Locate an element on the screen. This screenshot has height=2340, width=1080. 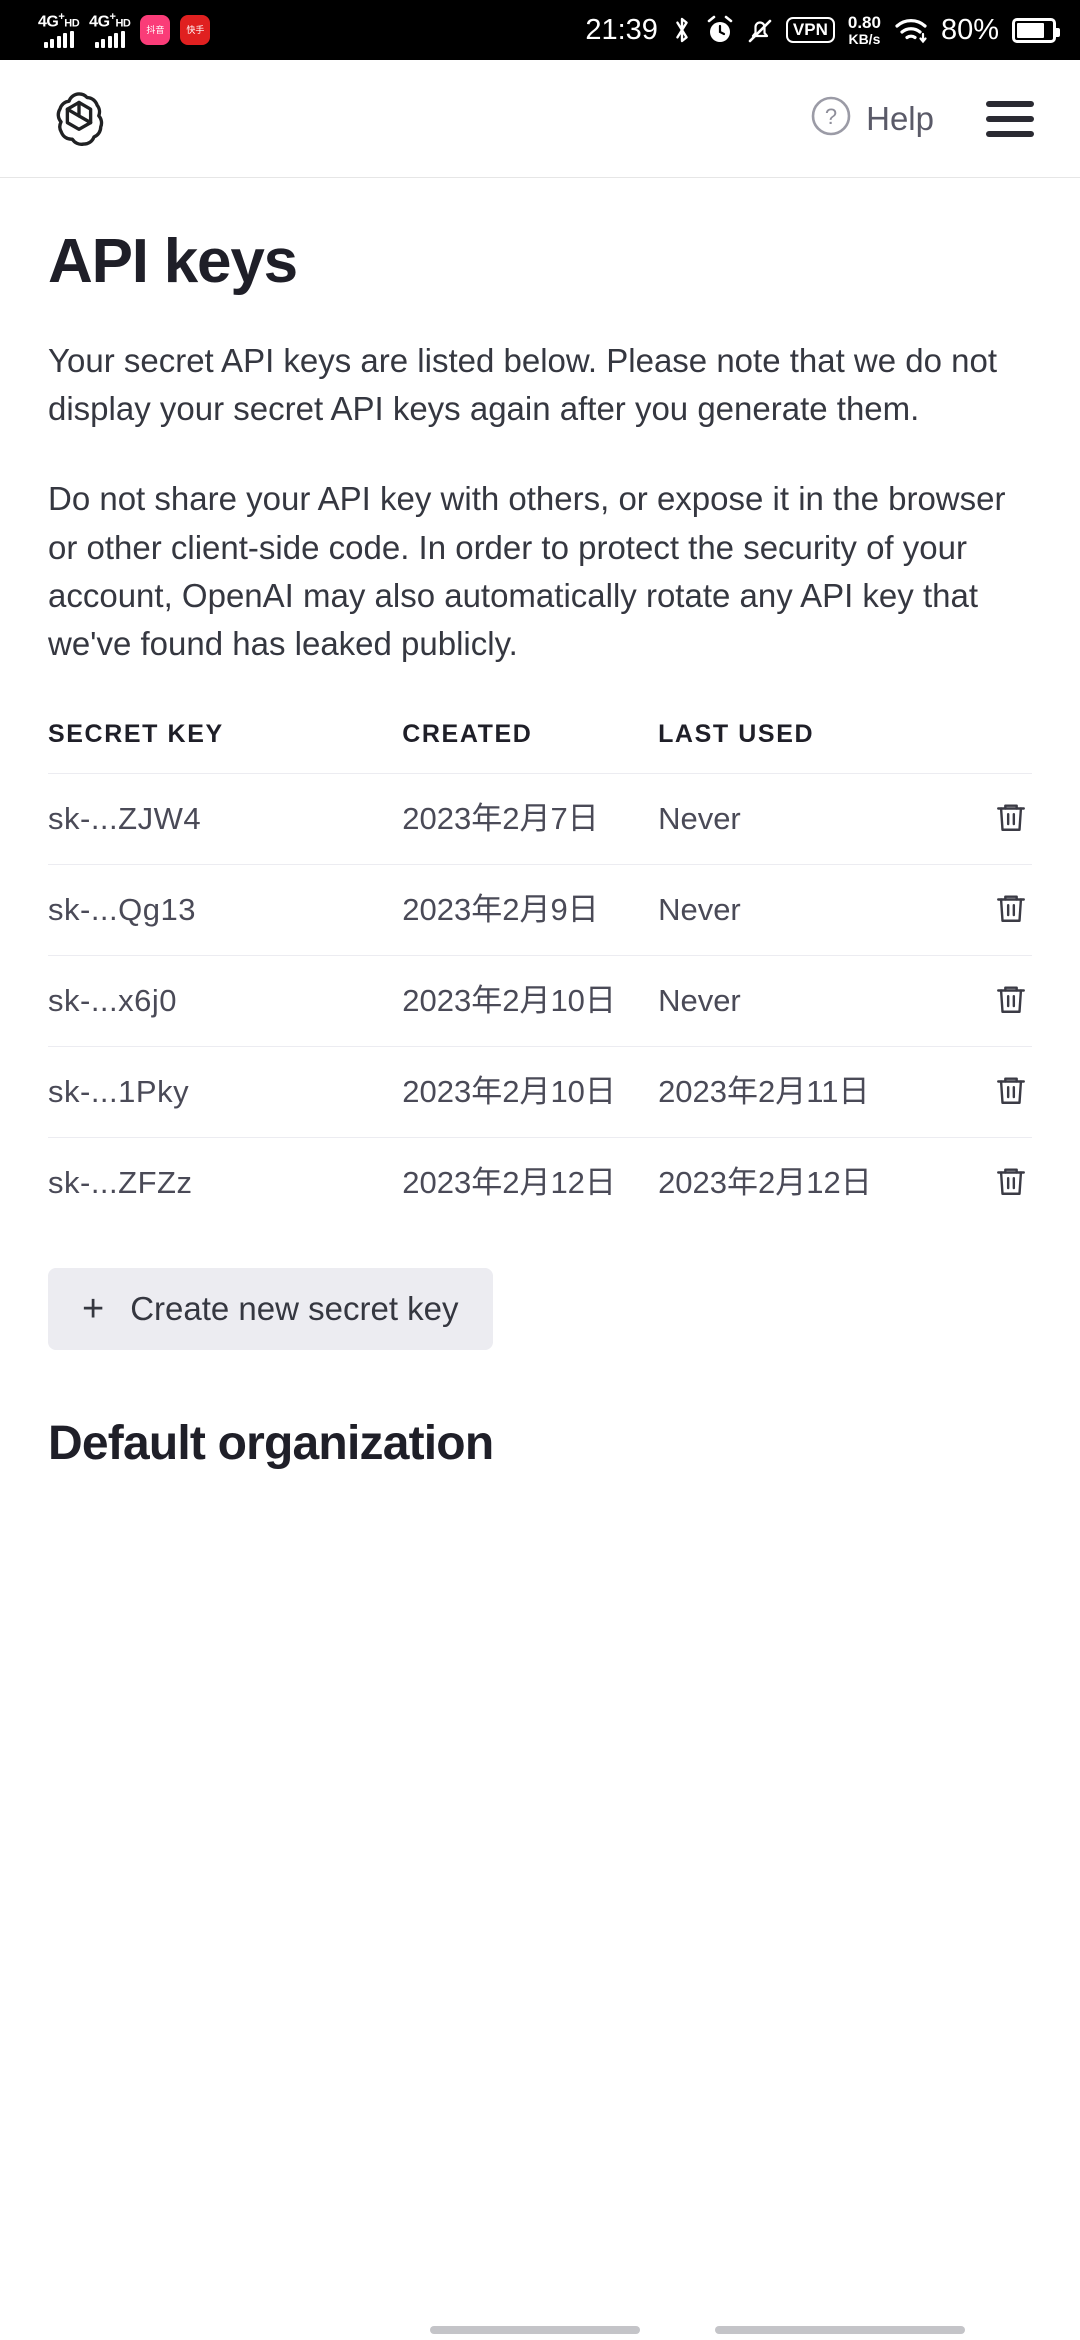
default-organization-heading: Default organization is located at coordinates (271, 1444).